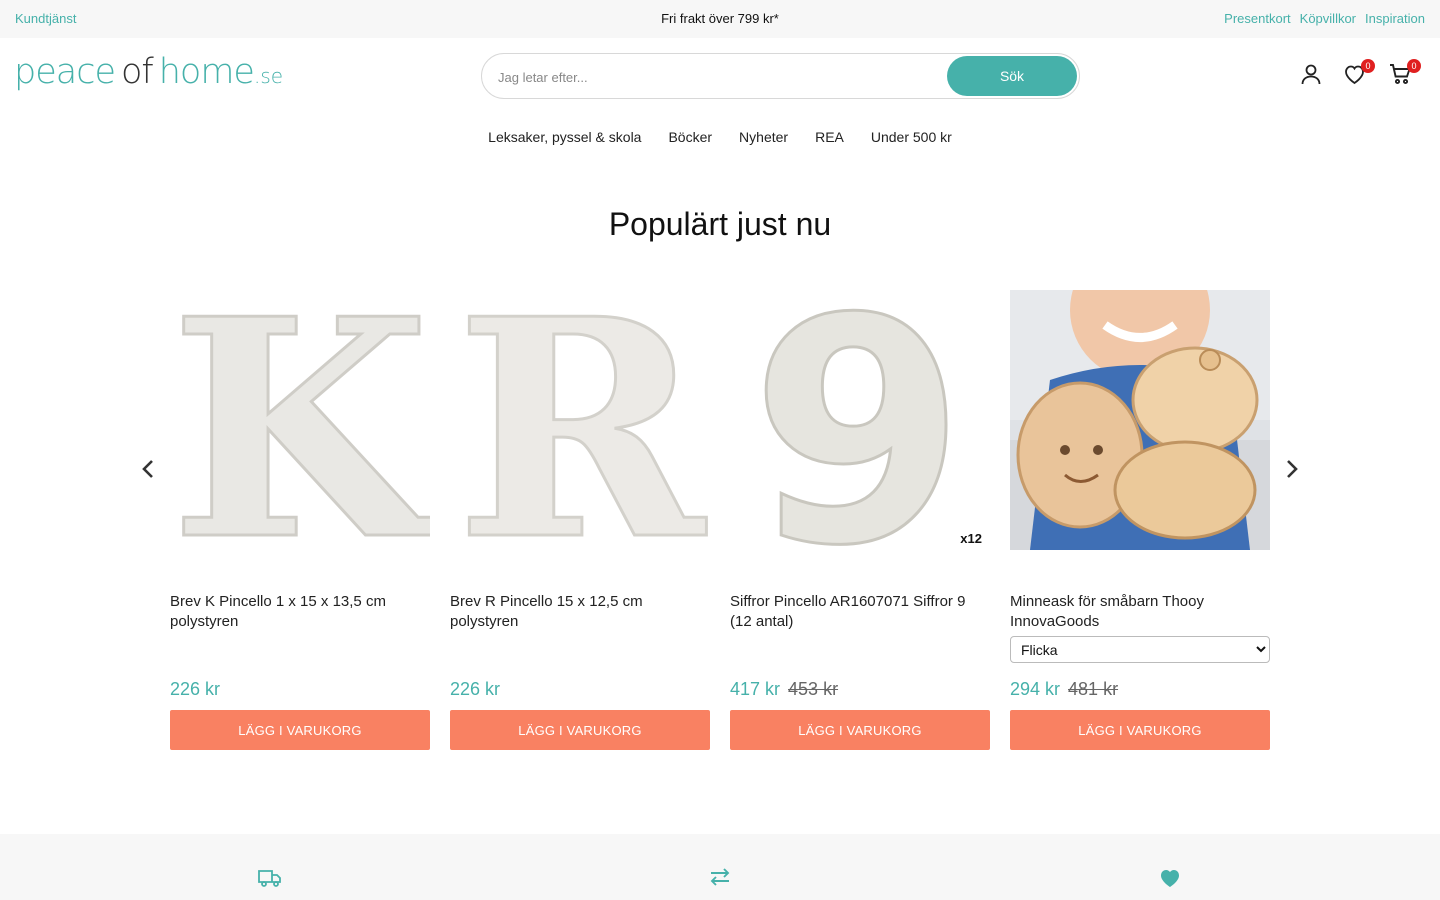 Image resolution: width=1440 pixels, height=900 pixels. Describe the element at coordinates (206, 72) in the screenshot. I see `logo-word-home: home` at that location.